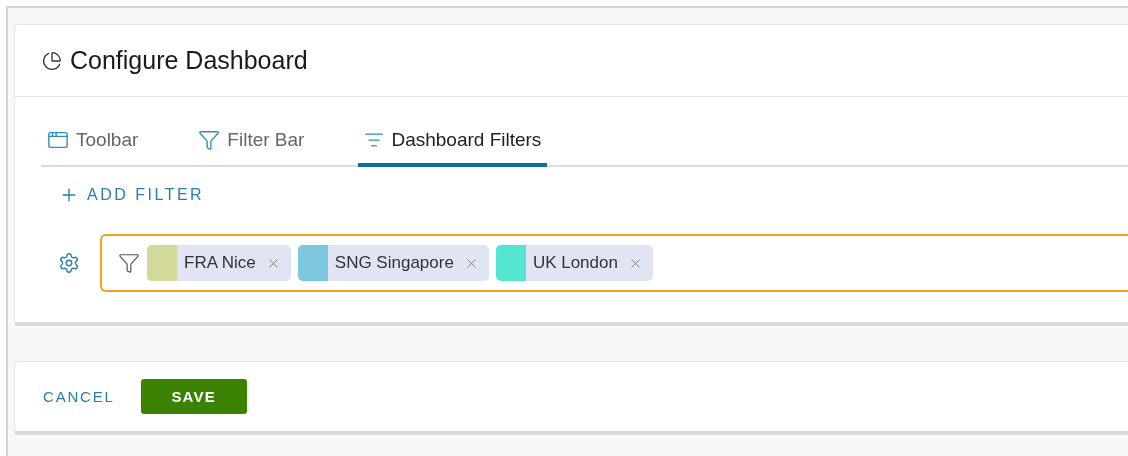 Image resolution: width=1128 pixels, height=456 pixels. I want to click on tab: Dashboard Filters, so click(453, 142).